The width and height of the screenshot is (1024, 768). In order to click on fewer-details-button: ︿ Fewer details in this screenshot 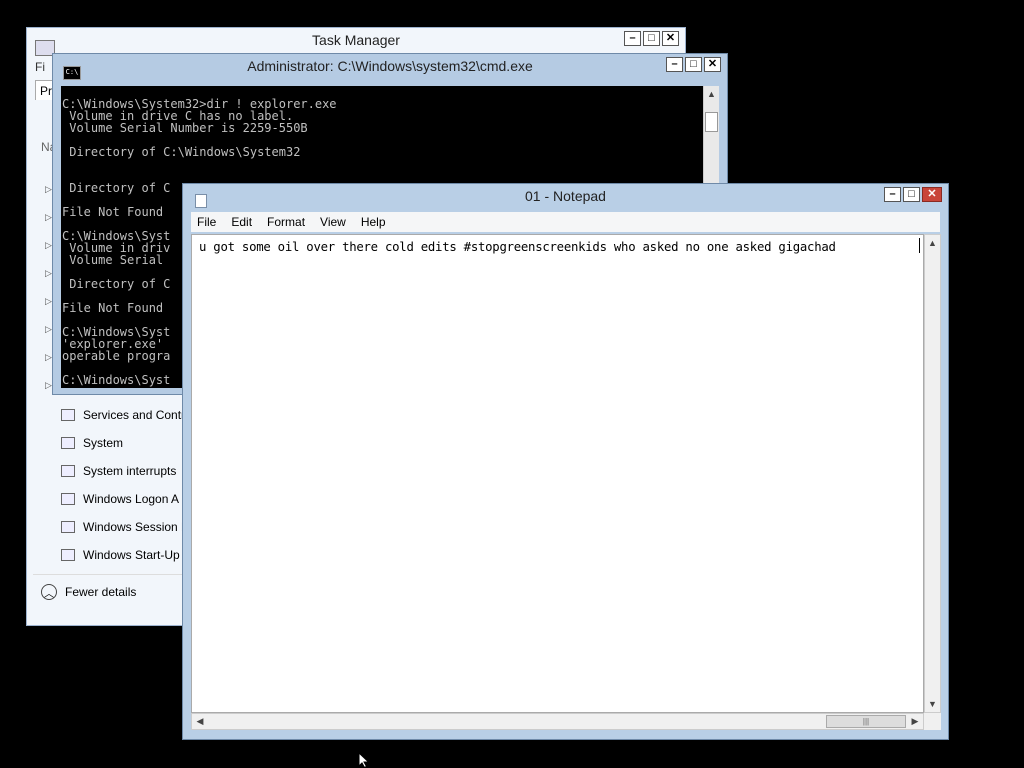, I will do `click(88, 592)`.